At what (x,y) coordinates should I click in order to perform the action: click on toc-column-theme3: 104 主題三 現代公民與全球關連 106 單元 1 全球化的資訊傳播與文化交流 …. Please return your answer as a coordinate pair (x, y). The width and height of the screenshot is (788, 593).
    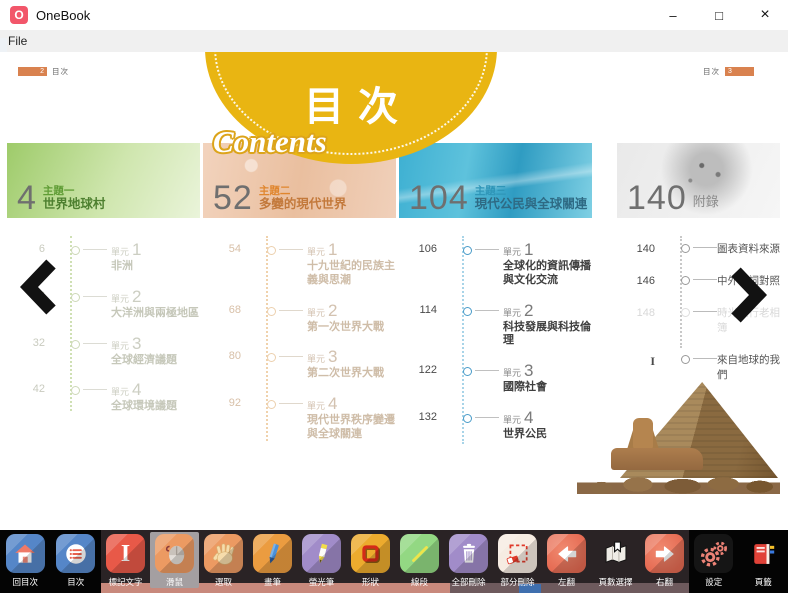
    Looking at the image, I should click on (495, 299).